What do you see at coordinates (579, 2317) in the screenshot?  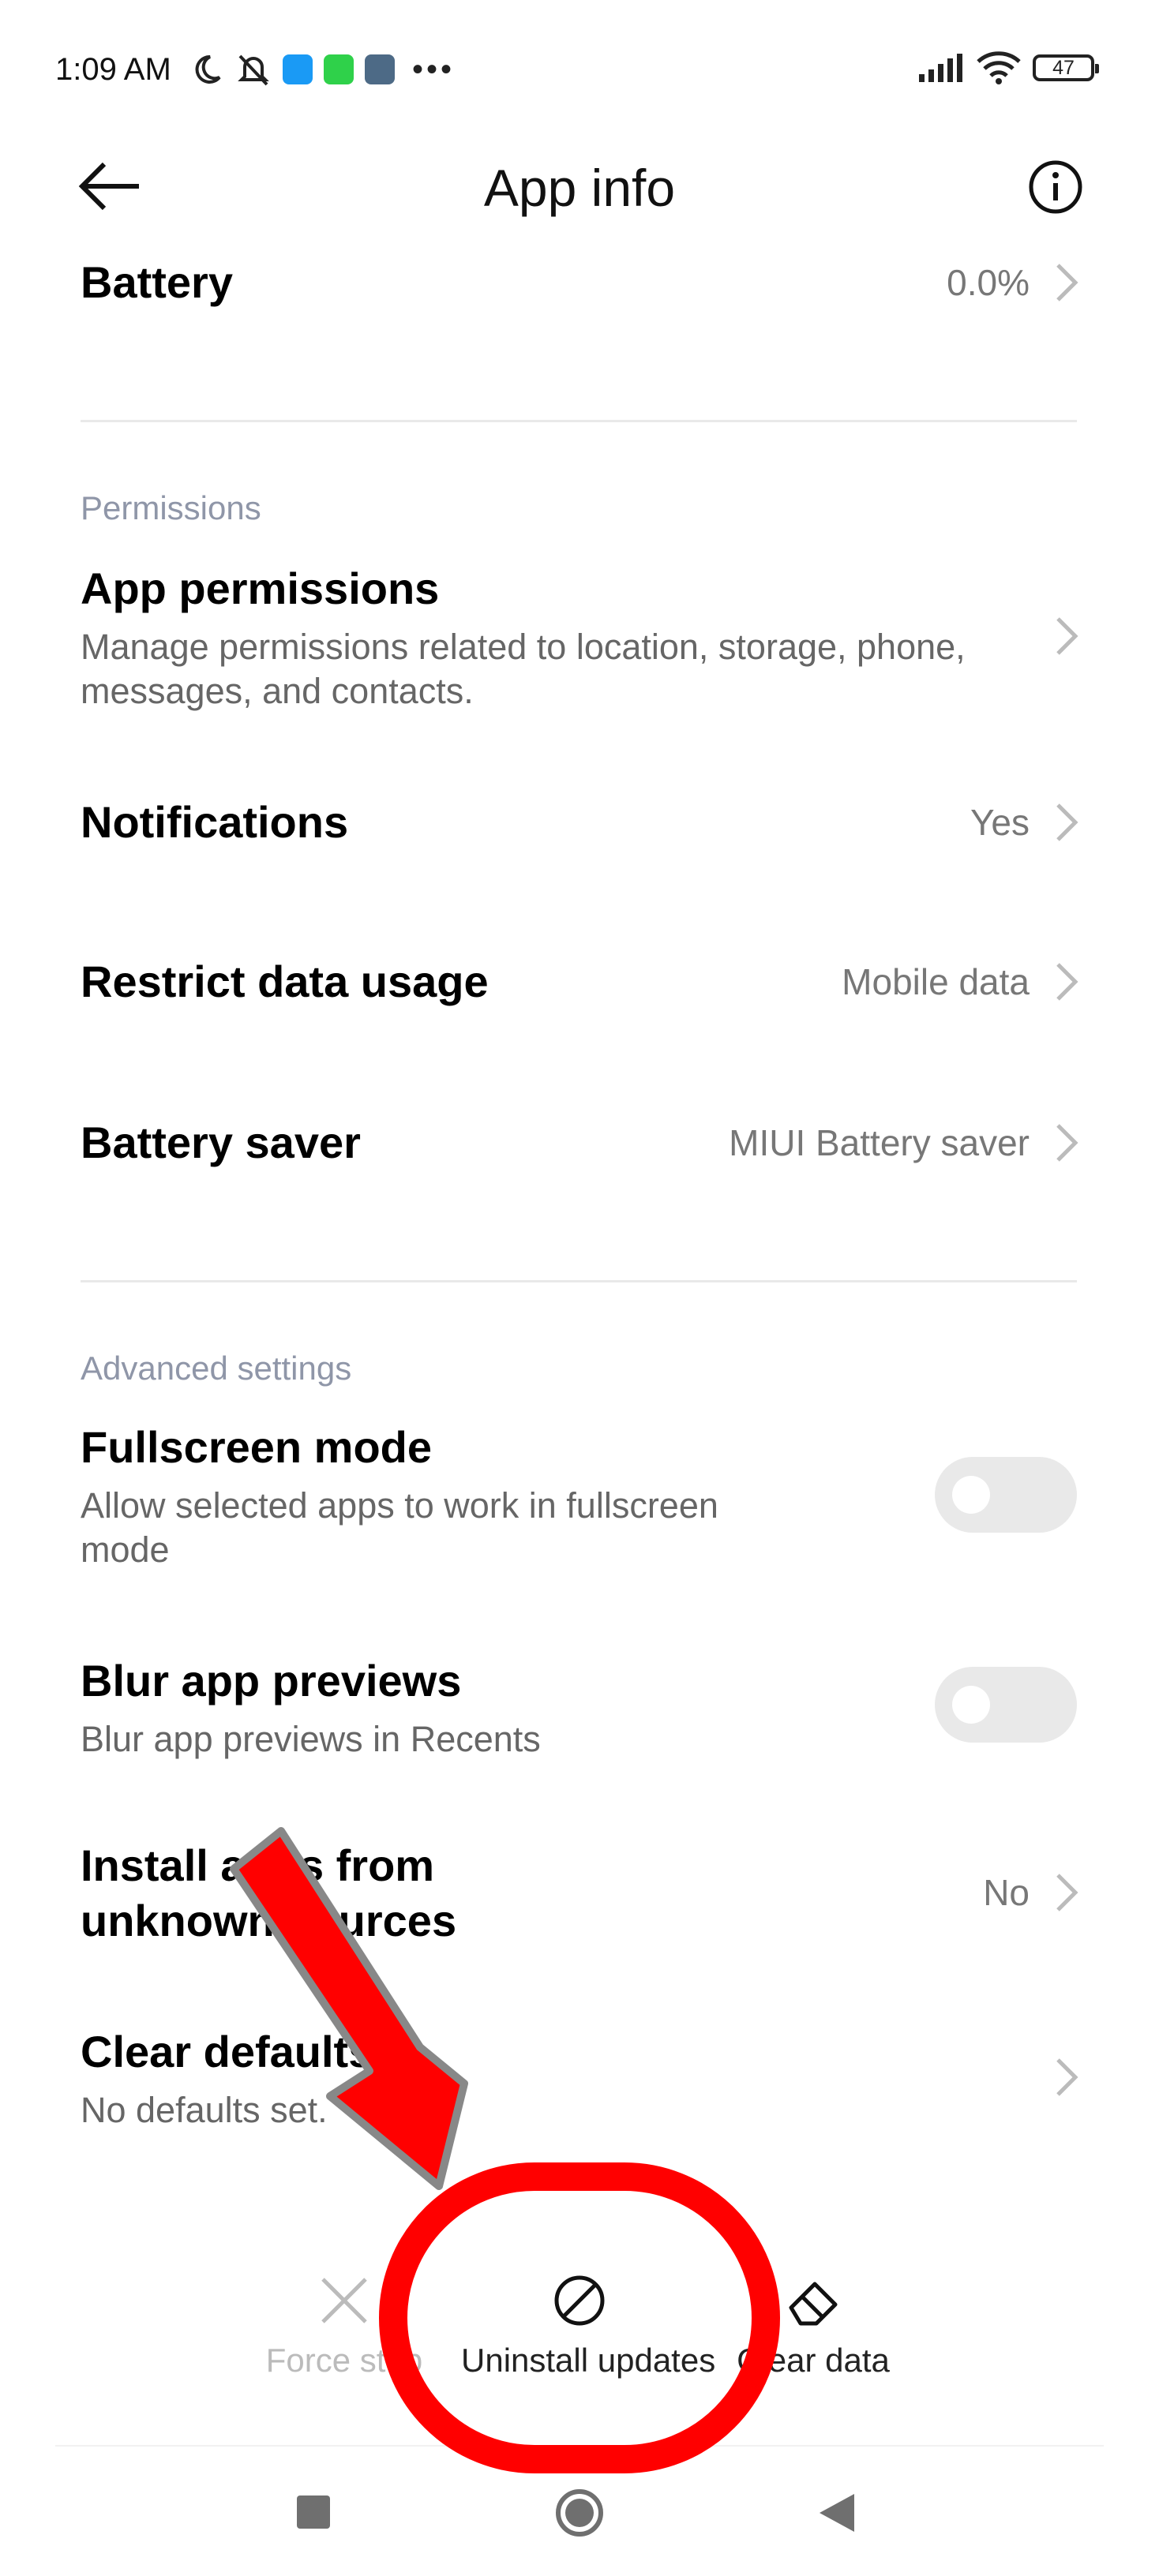 I see `red-circle-annotation` at bounding box center [579, 2317].